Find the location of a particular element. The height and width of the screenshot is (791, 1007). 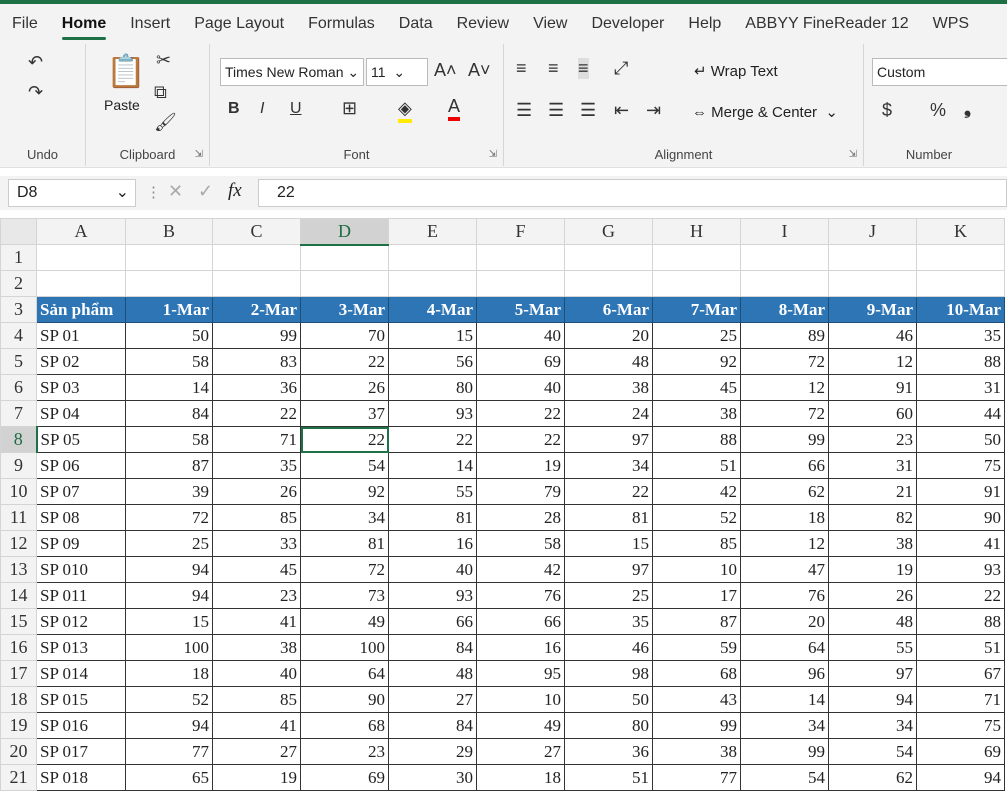

row-header-3: 3 is located at coordinates (18, 309).